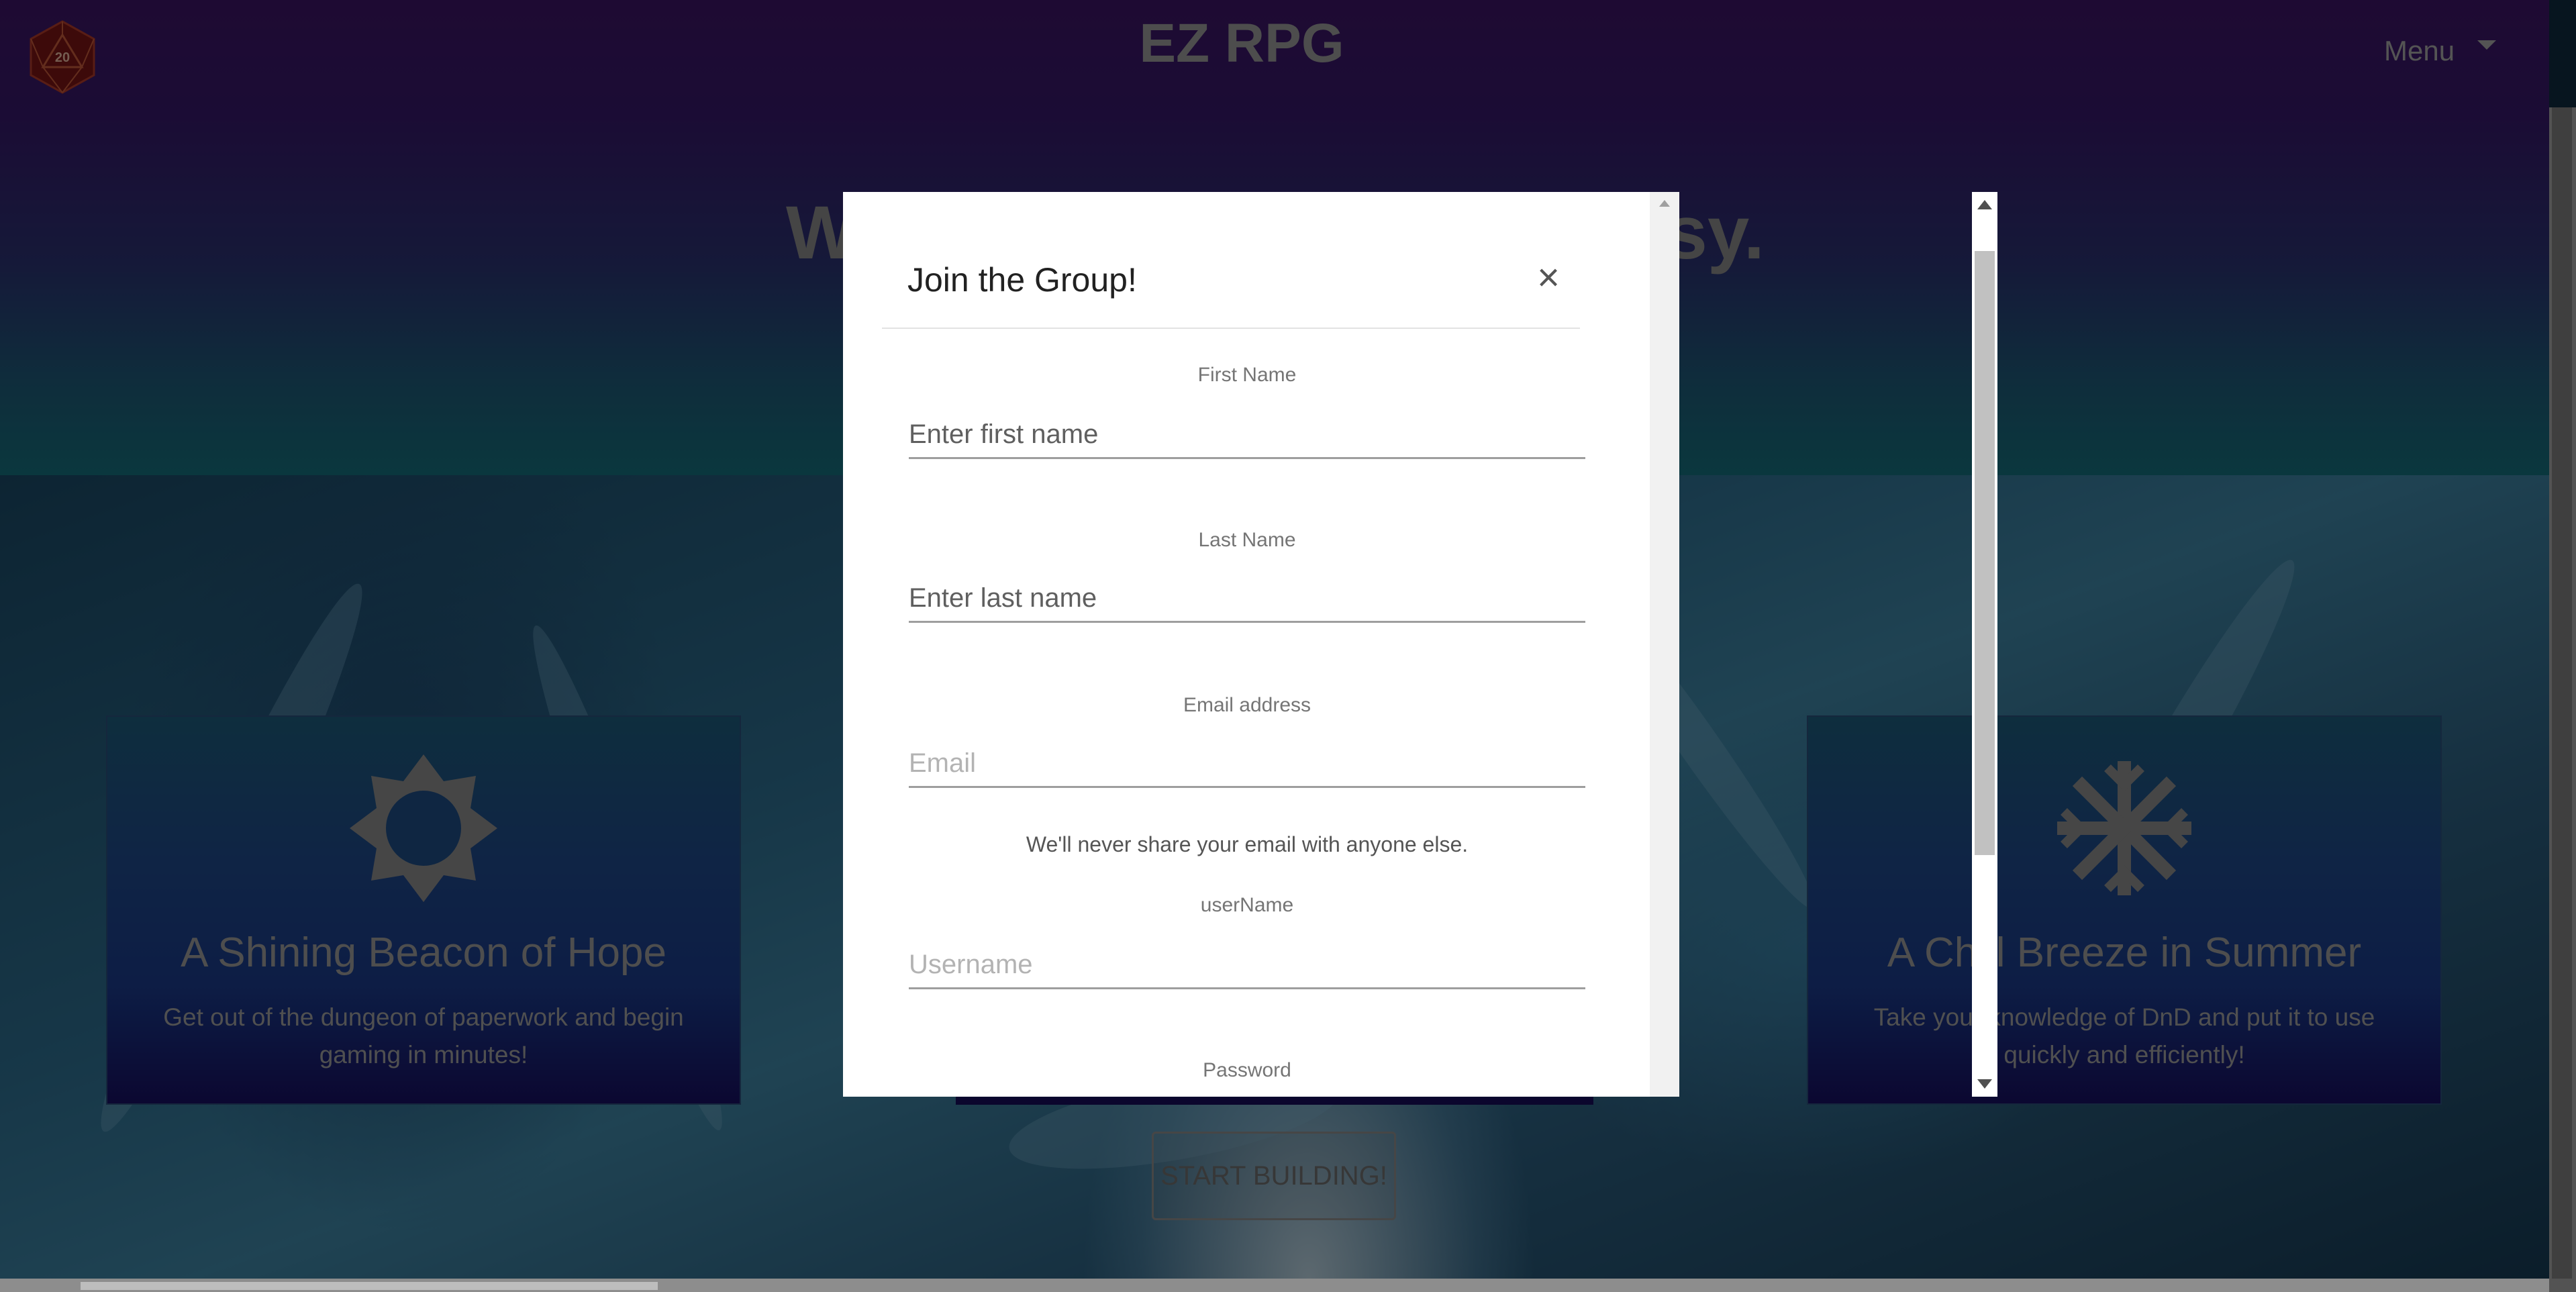  Describe the element at coordinates (1022, 280) in the screenshot. I see `modal-title: Join the Group!` at that location.